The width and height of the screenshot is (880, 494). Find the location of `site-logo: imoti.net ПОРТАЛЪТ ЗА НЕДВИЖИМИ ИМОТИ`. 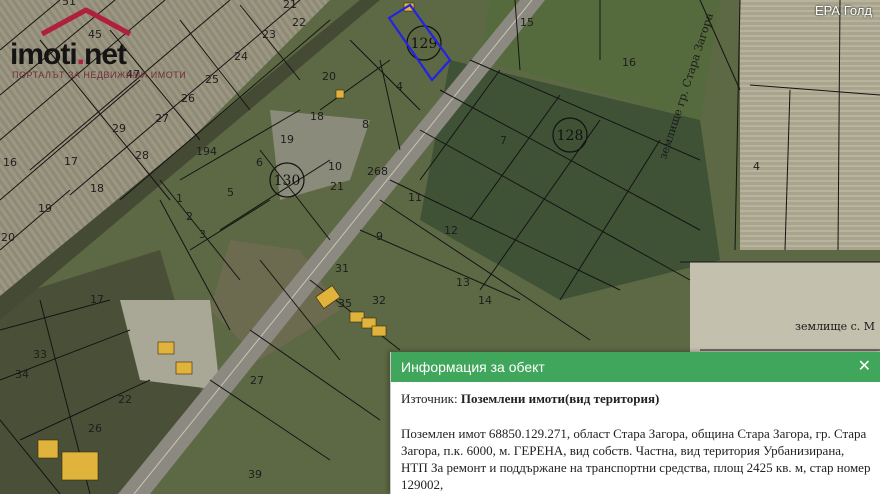

site-logo: imoti.net ПОРТАЛЪТ ЗА НЕДВИЖИМИ ИМОТИ is located at coordinates (96, 44).